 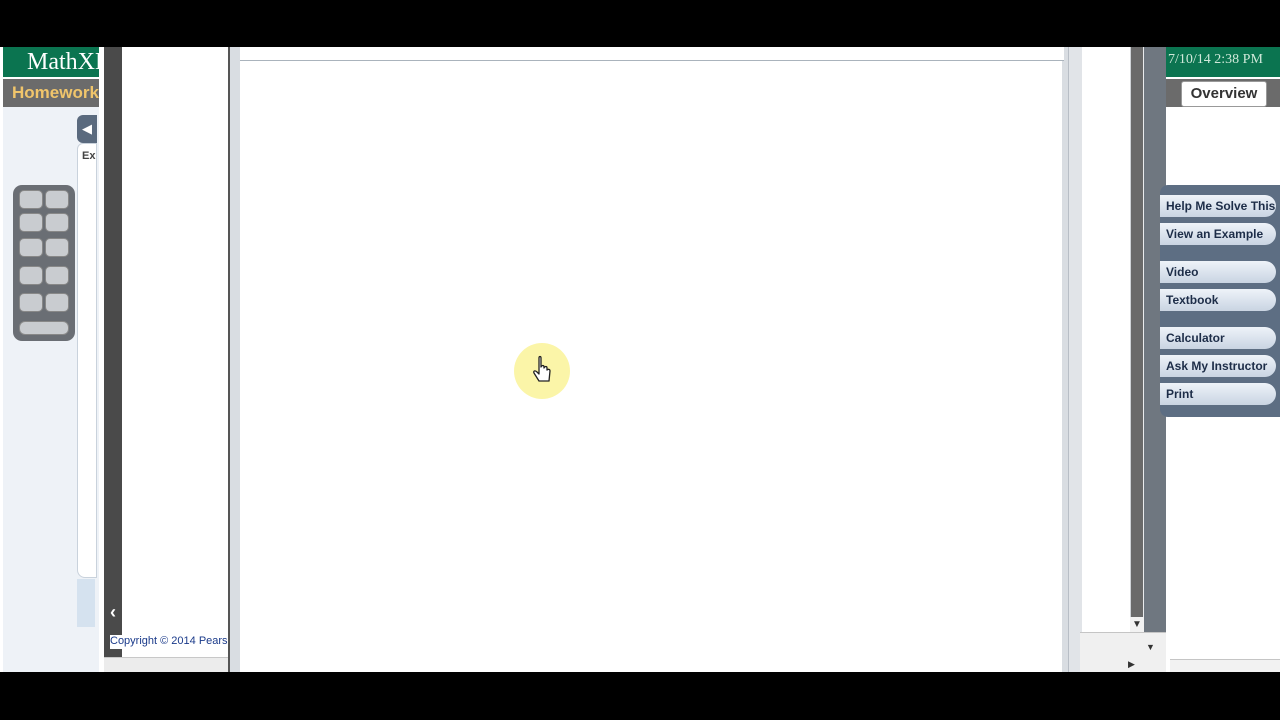 I want to click on help-me-solve-button: Help Me Solve This, so click(x=1218, y=206).